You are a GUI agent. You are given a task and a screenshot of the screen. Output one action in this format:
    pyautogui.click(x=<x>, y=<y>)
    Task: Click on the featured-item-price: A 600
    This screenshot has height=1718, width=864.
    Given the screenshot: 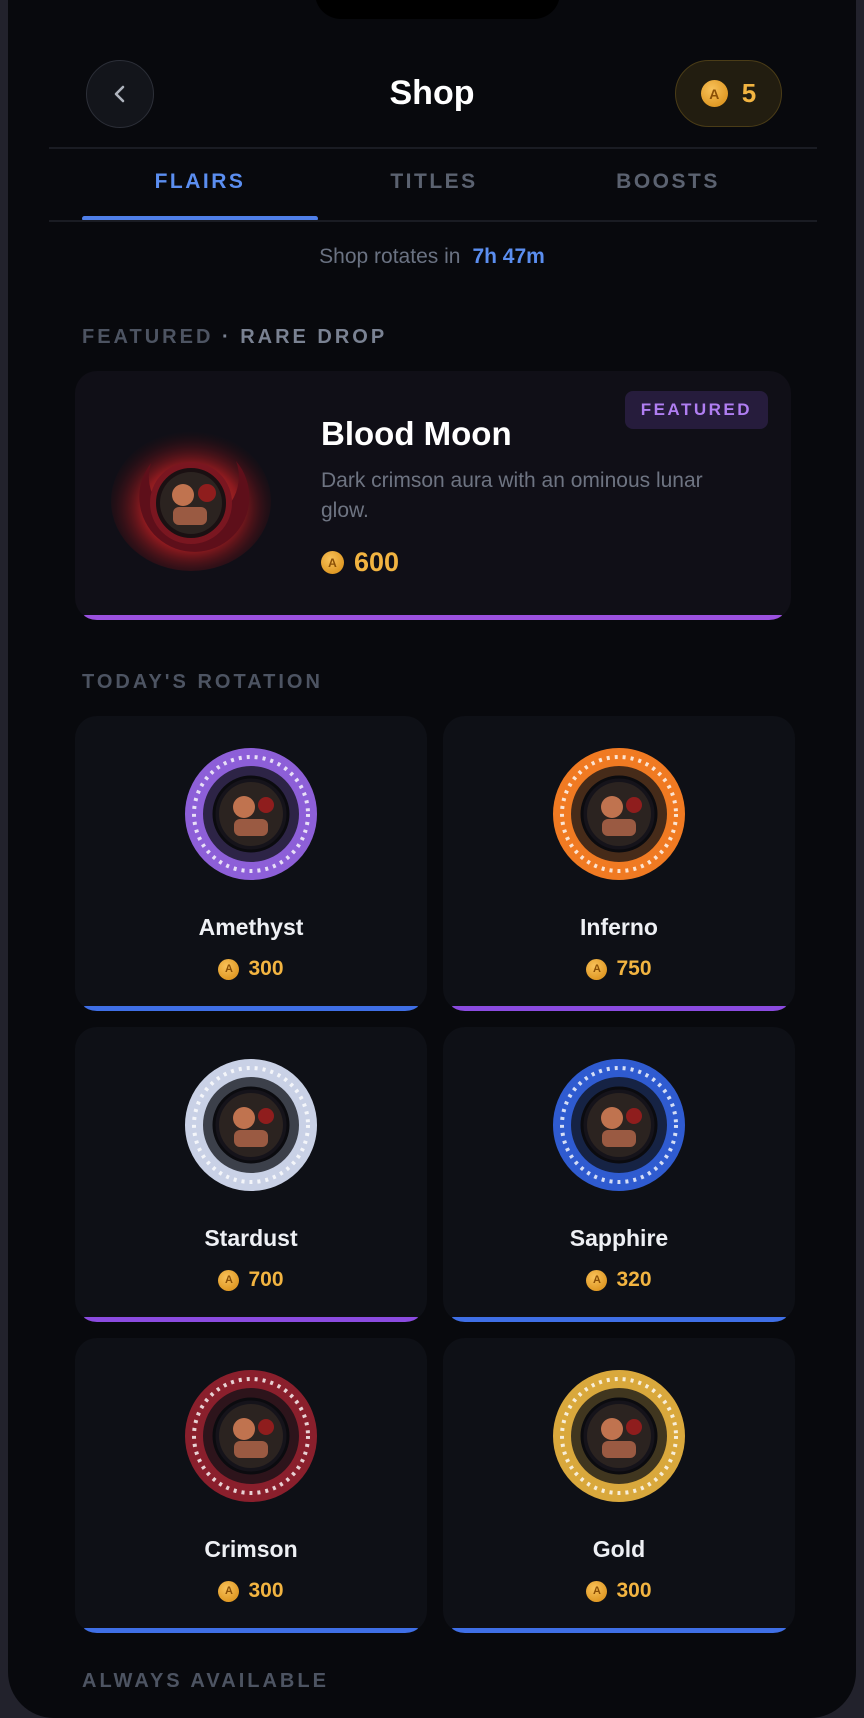 What is the action you would take?
    pyautogui.click(x=360, y=562)
    